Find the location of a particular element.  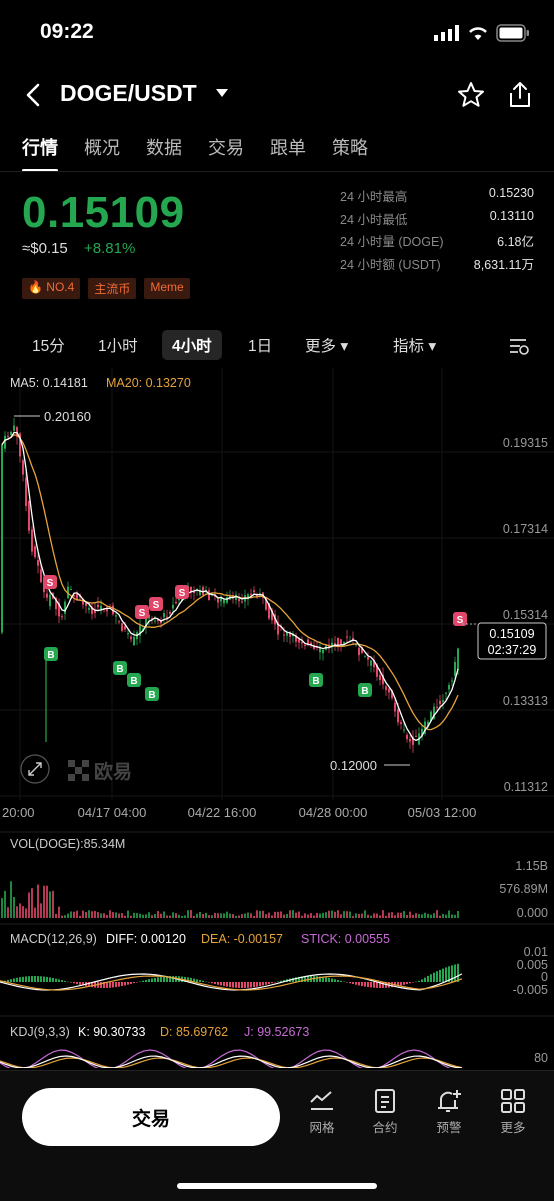

home-indicator is located at coordinates (277, 1186).